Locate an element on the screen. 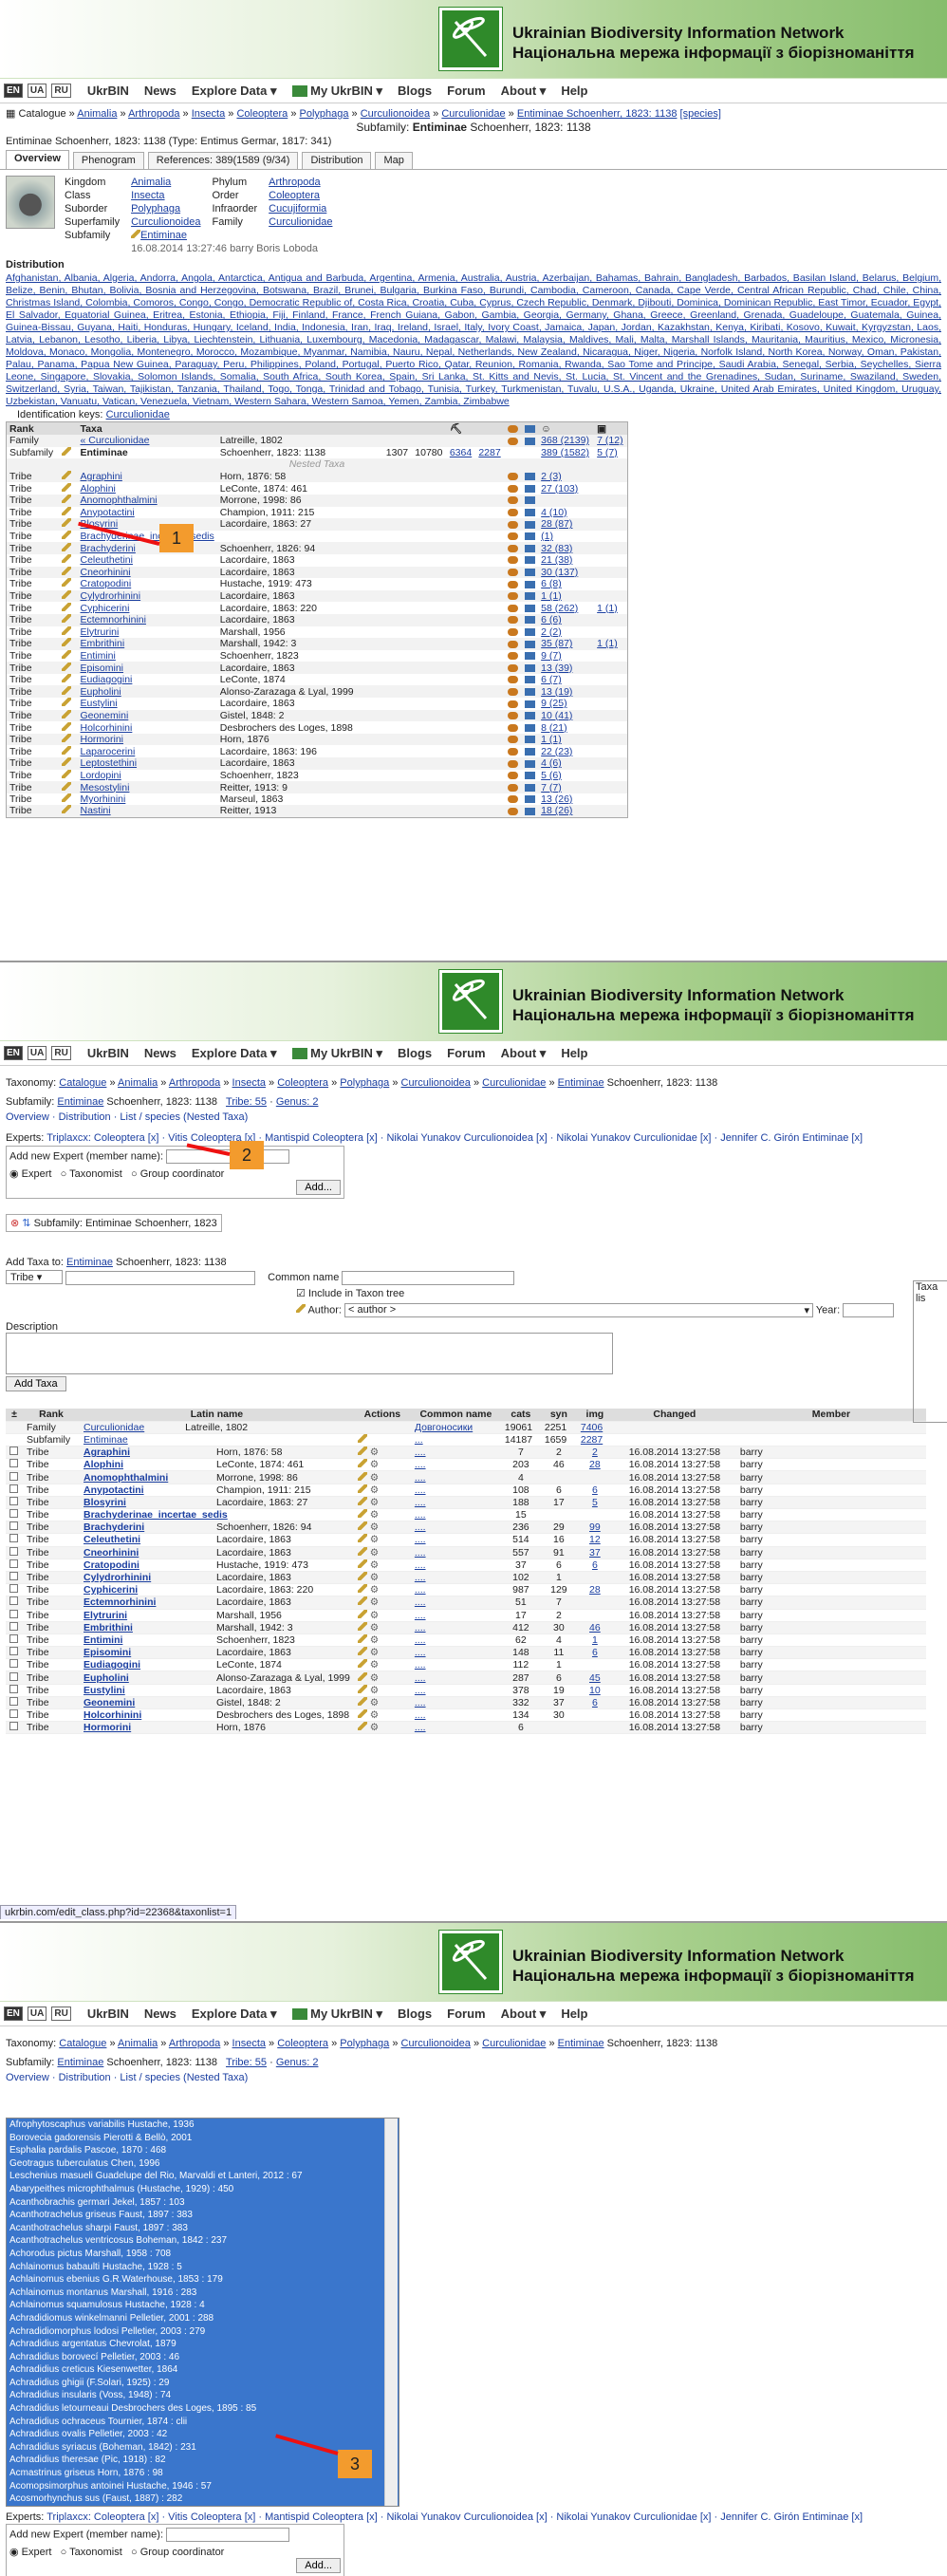 This screenshot has height=2576, width=947. tribe-link: Lordopini is located at coordinates (101, 775).